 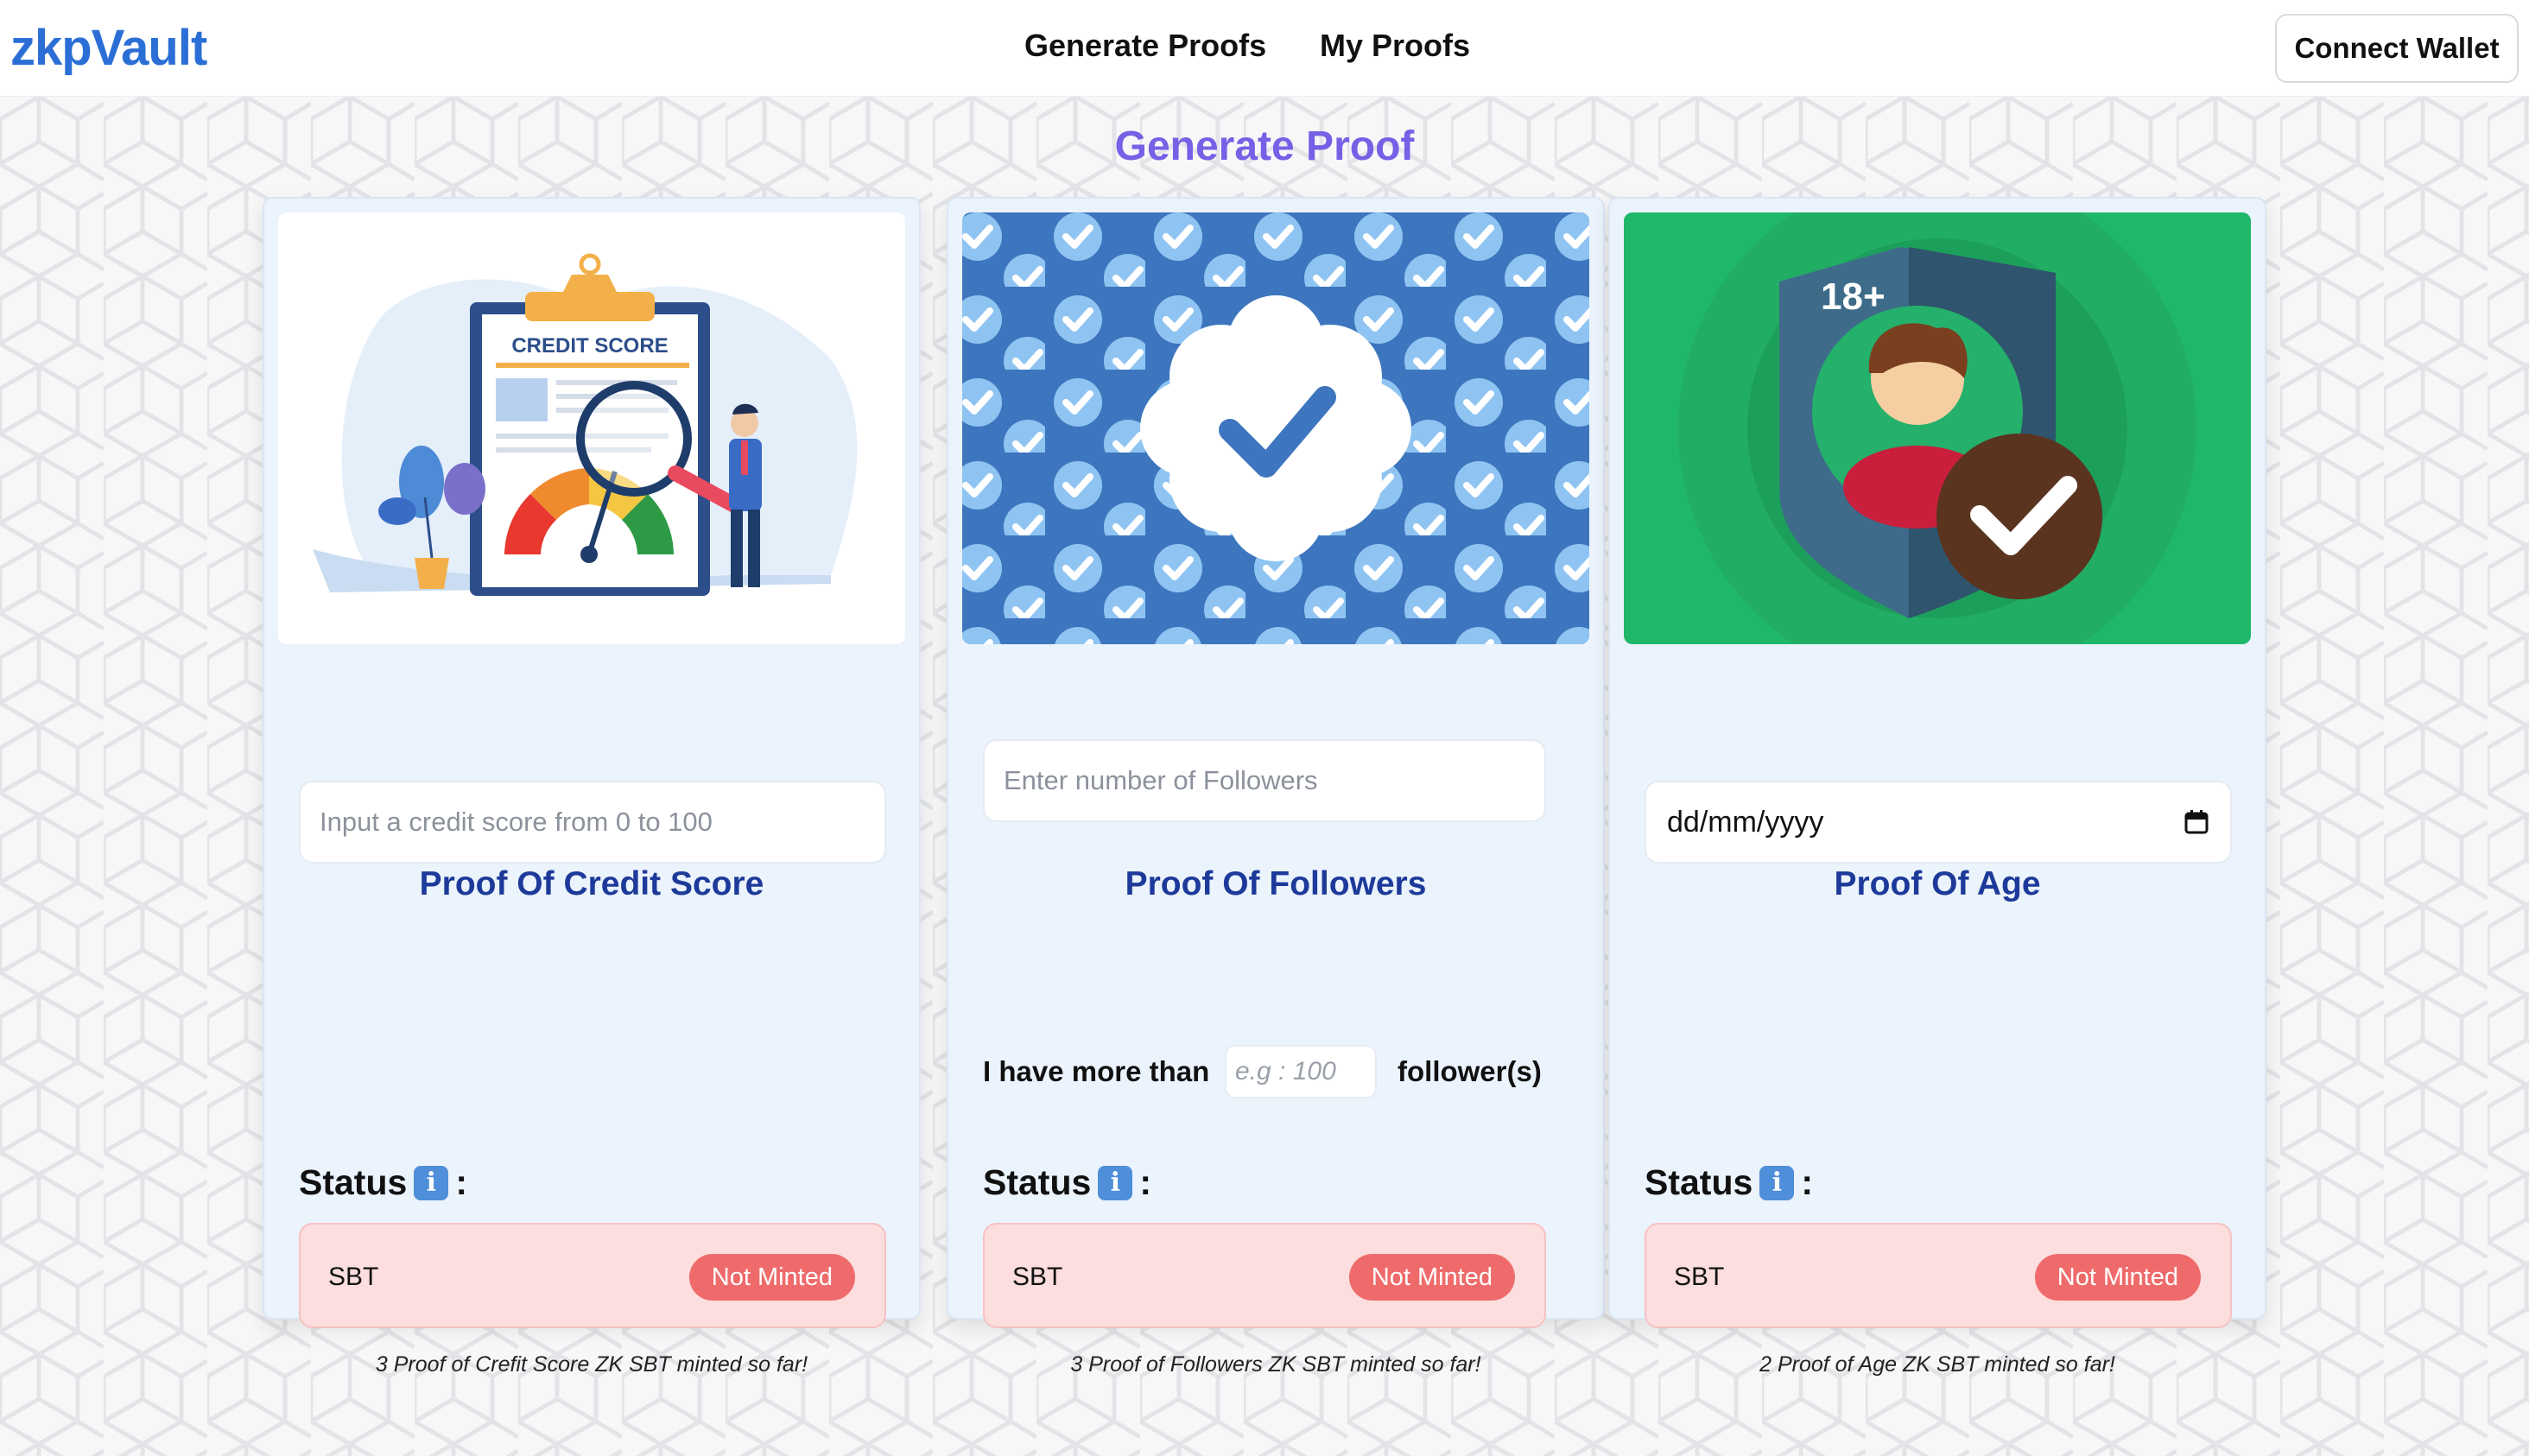 I want to click on credit-score-image-text: CREDIT SCORE, so click(x=589, y=346).